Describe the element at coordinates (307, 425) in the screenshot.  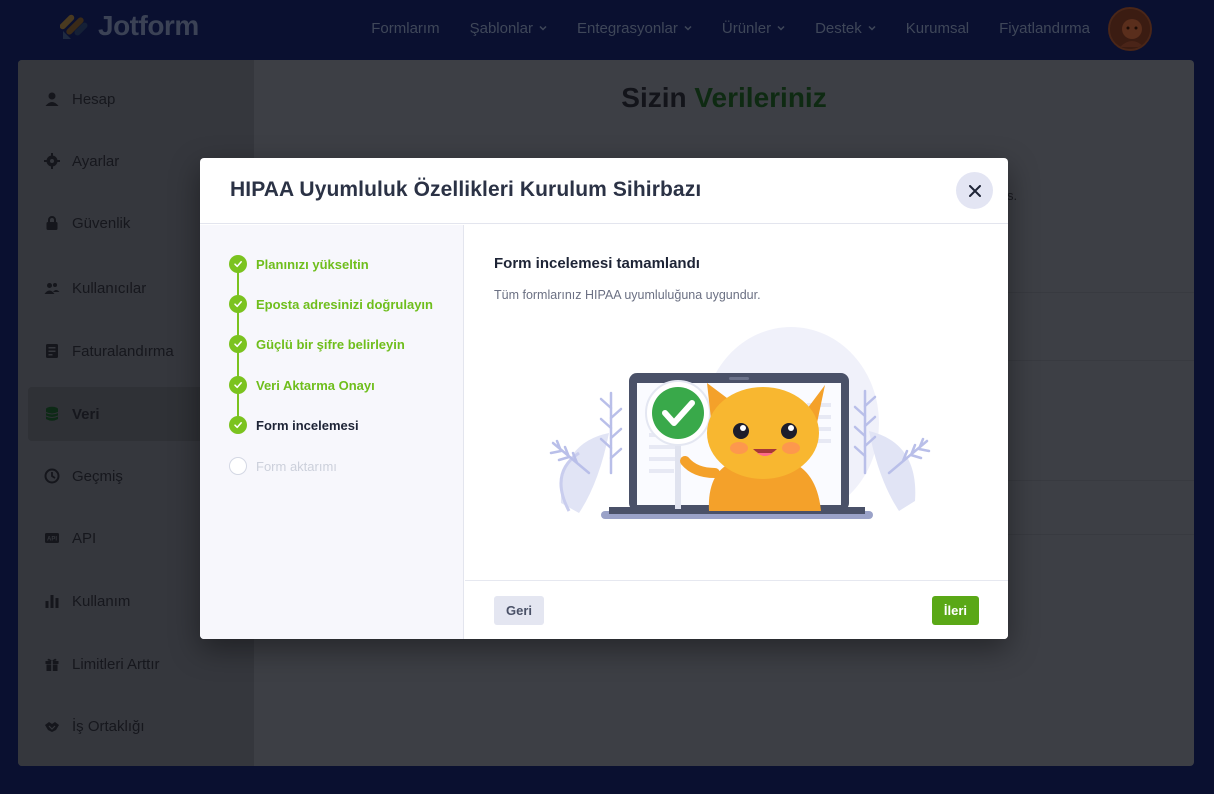
I see `wizard-step-label: Form incelemesi` at that location.